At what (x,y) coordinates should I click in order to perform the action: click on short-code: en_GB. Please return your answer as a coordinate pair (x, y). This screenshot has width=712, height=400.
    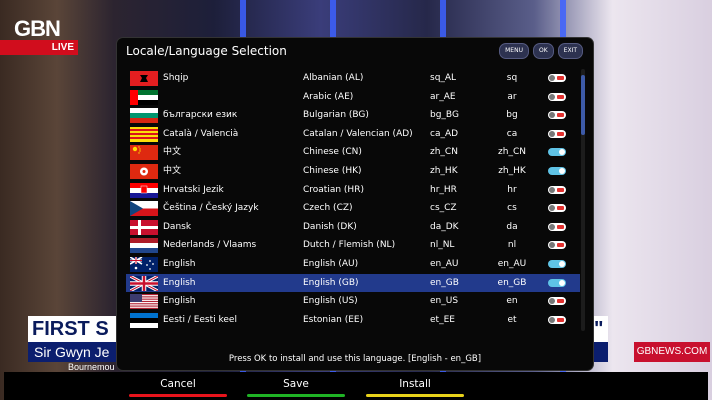
    Looking at the image, I should click on (512, 282).